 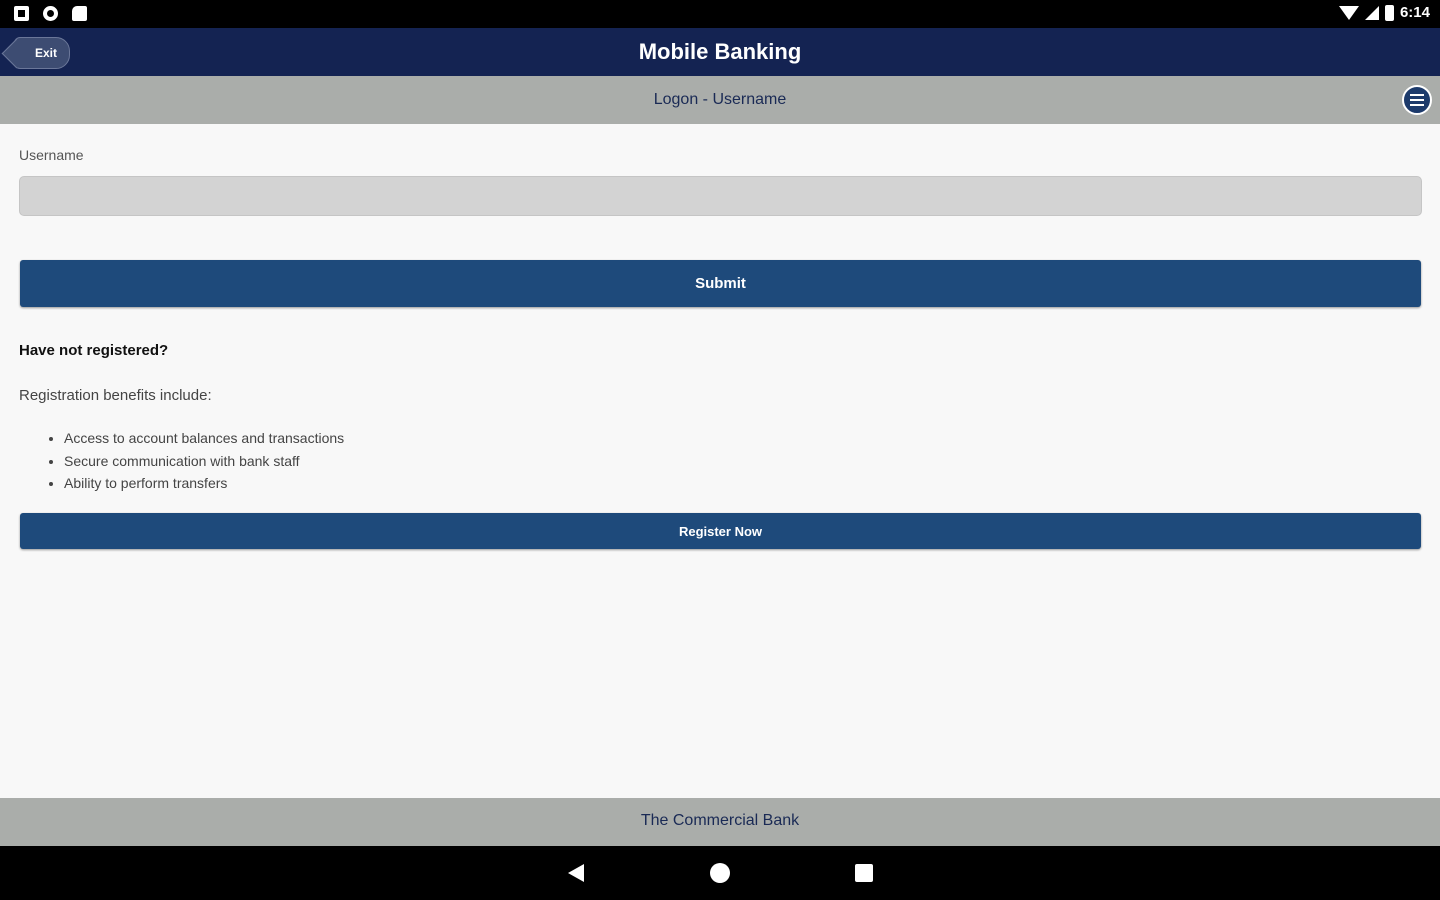 I want to click on notification-app-icon, so click(x=21, y=13).